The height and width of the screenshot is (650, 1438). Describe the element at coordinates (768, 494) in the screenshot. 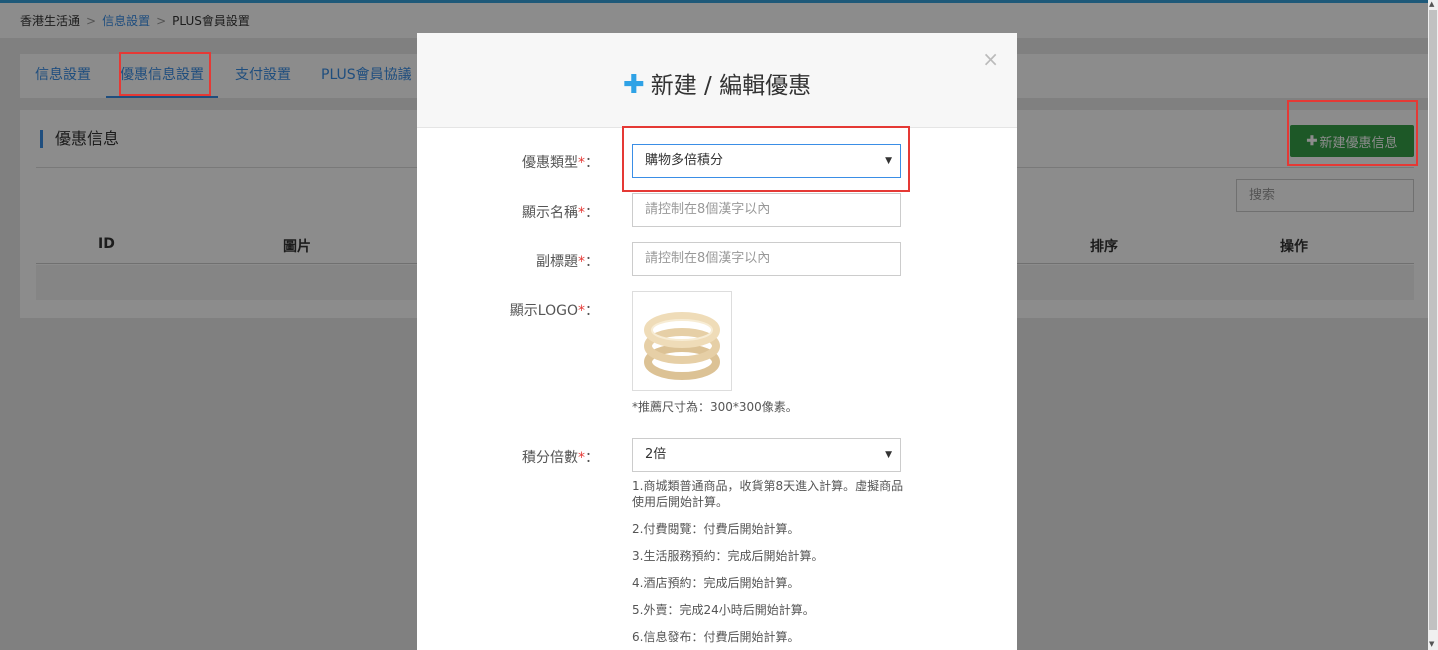

I see `rule-note-1: 1.商城類普通商品，收貨第8天進入計算。虛擬商品使用后開始計算。` at that location.